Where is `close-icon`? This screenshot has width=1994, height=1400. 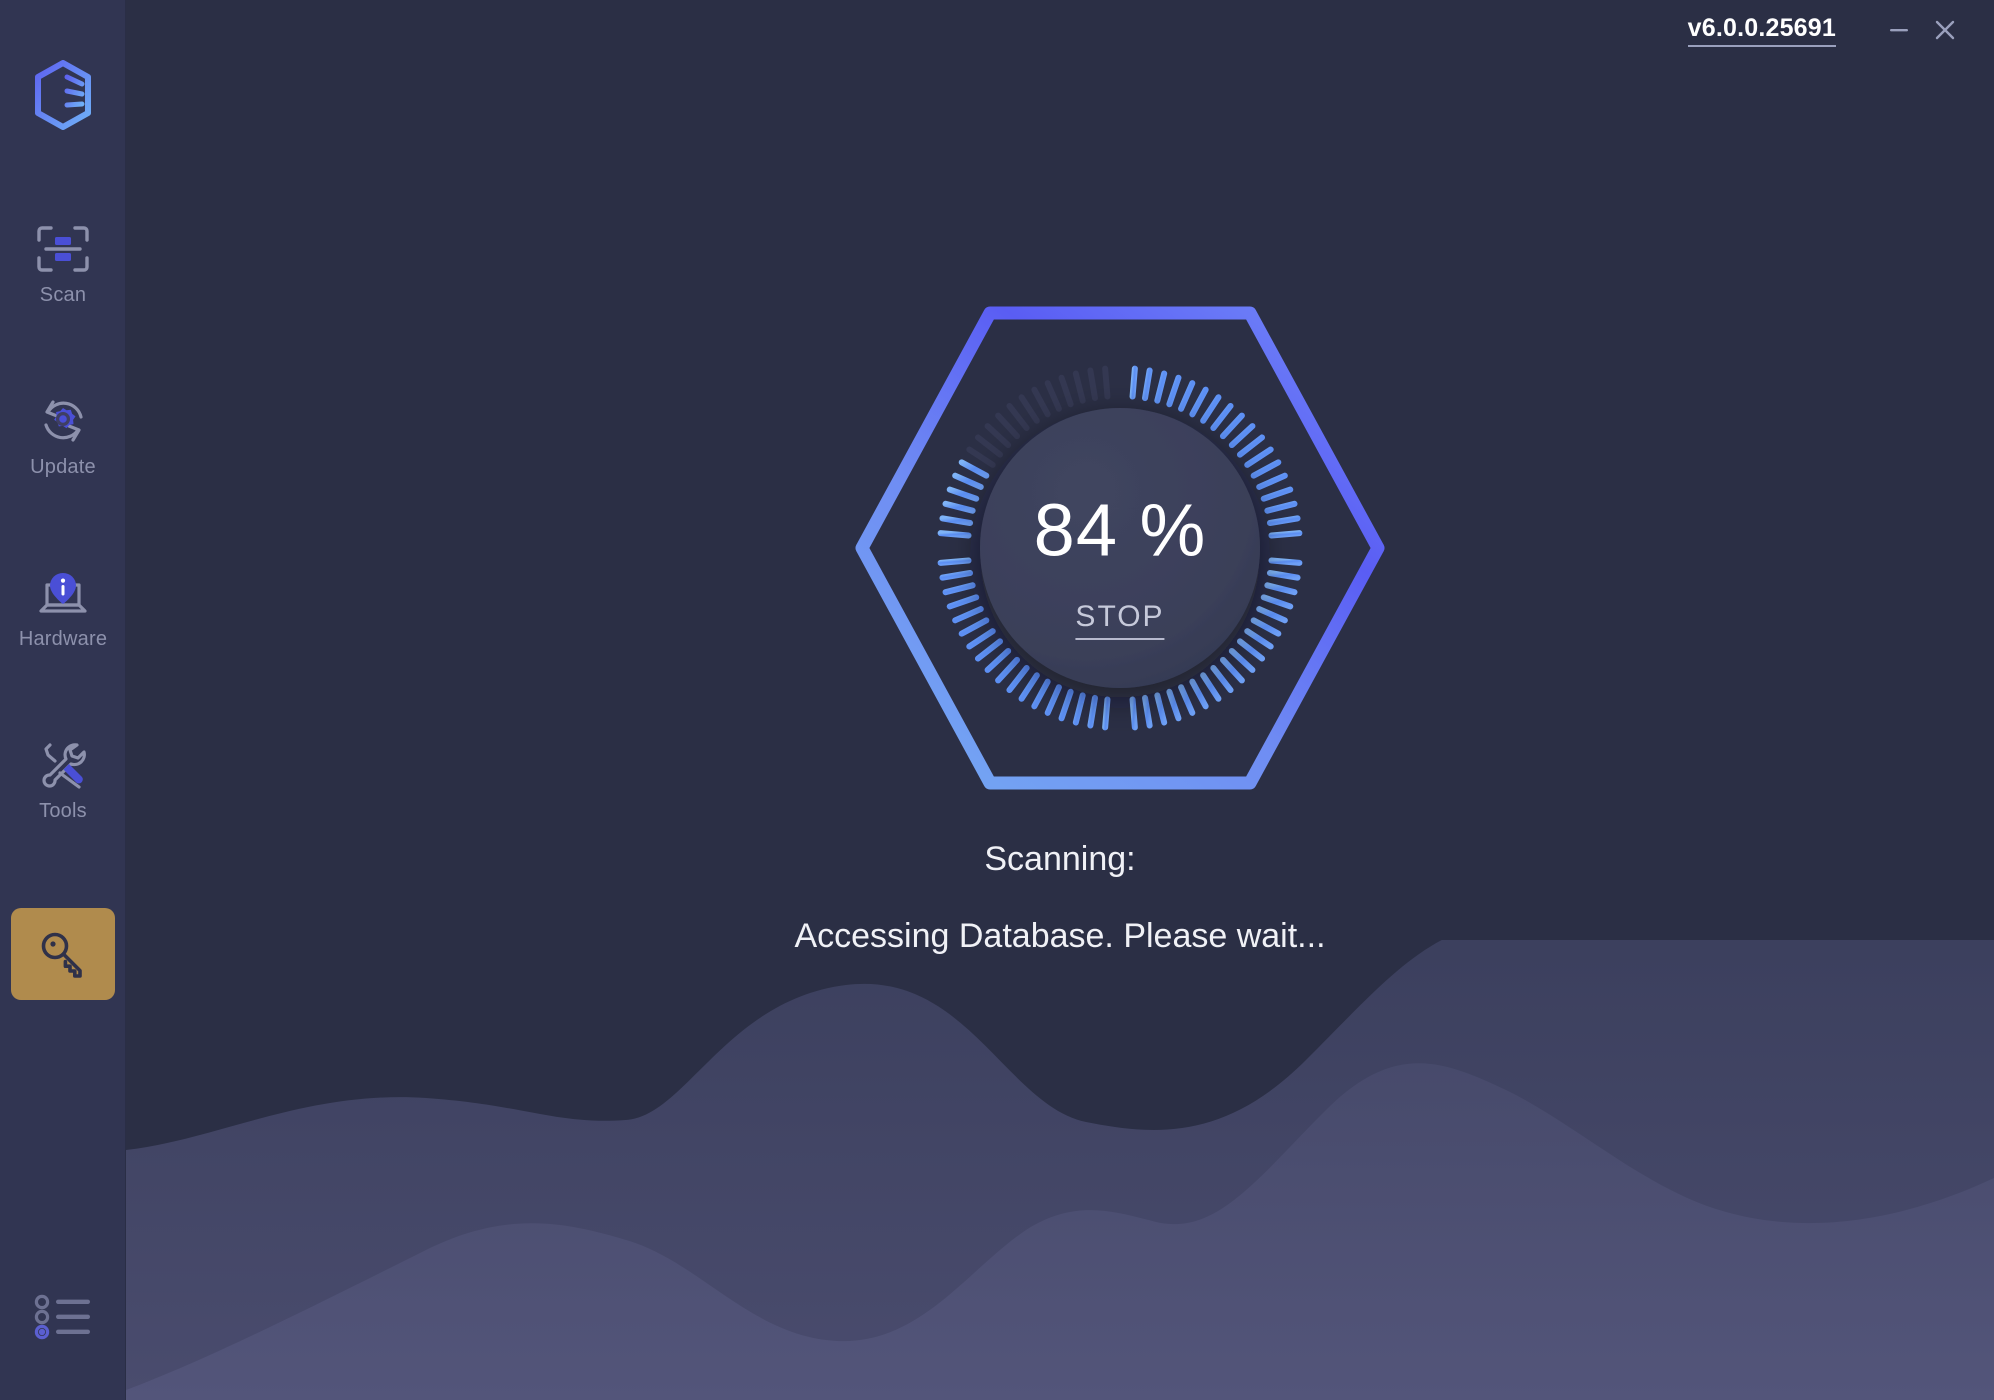 close-icon is located at coordinates (1945, 30).